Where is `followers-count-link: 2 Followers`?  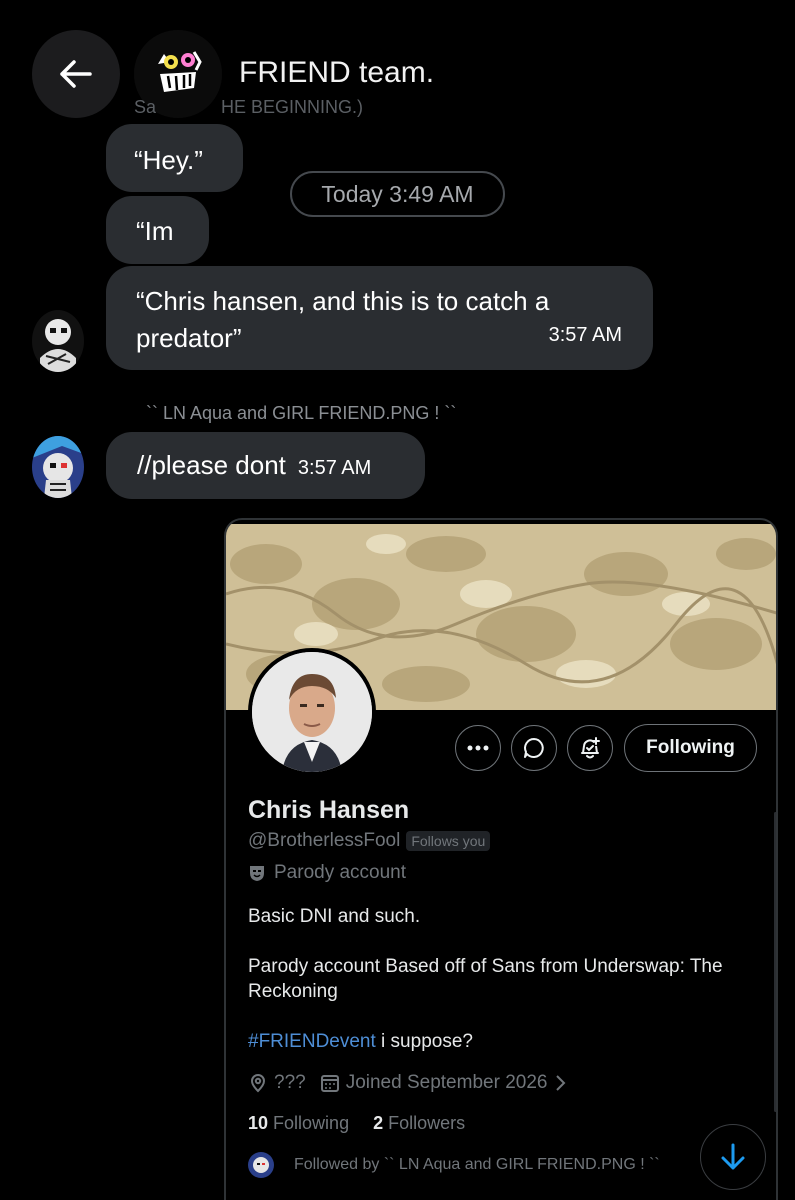 followers-count-link: 2 Followers is located at coordinates (419, 1123).